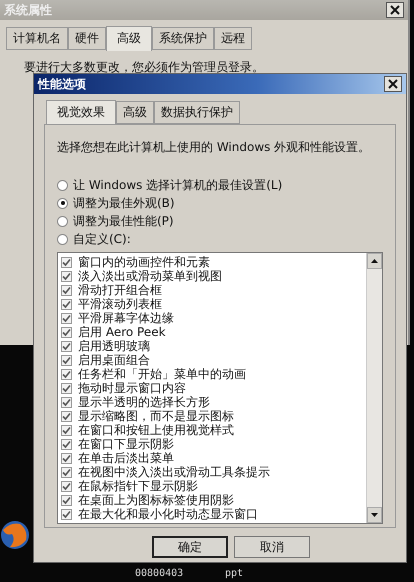 Image resolution: width=414 pixels, height=582 pixels. I want to click on admin-message: 要进行大多数更改，您必须作为管理员登录。, so click(144, 67).